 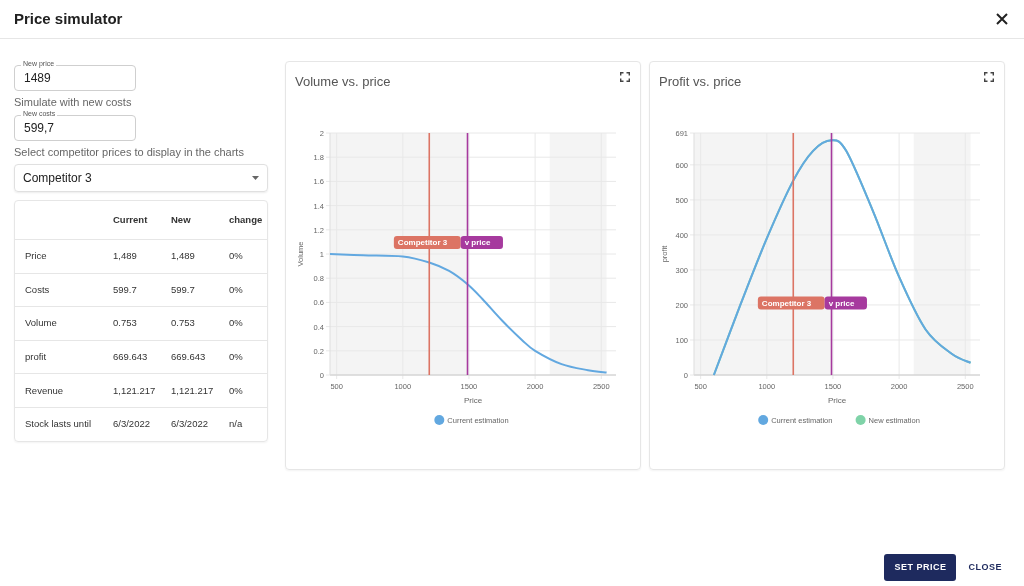 What do you see at coordinates (236, 356) in the screenshot?
I see `table-cell-text: 0%` at bounding box center [236, 356].